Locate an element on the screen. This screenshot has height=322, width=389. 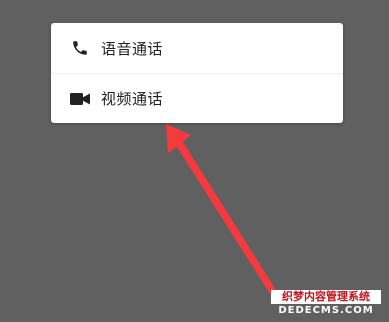
voice-call-label: 语音通话 is located at coordinates (132, 48).